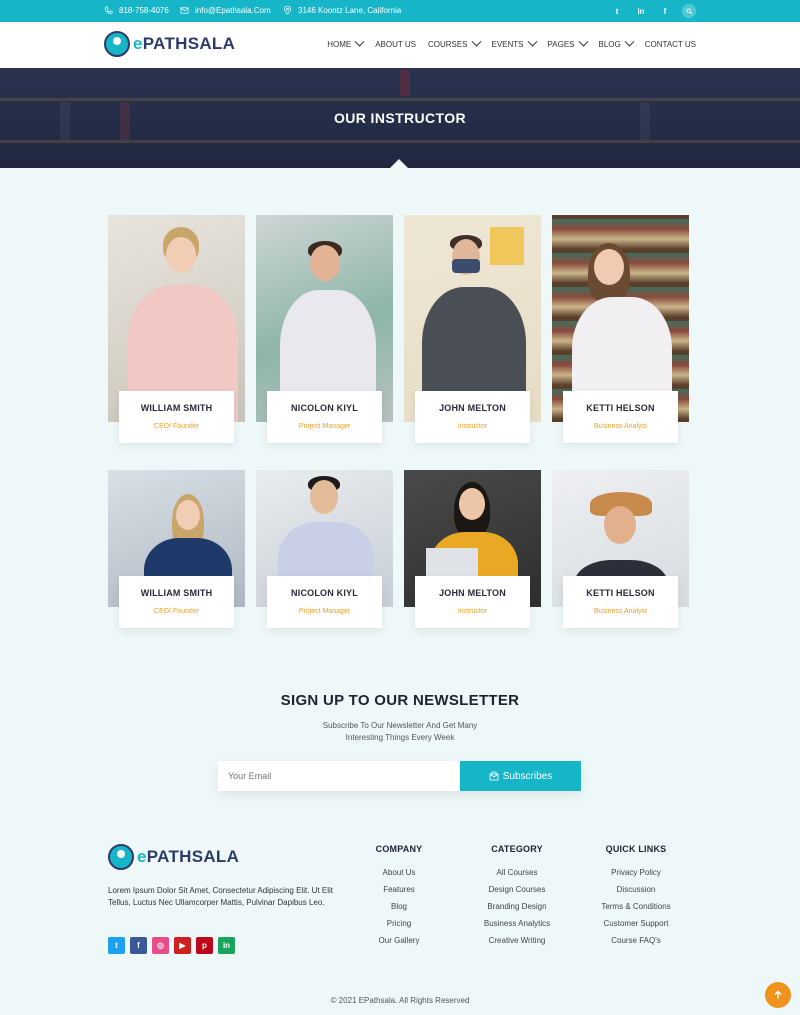 The width and height of the screenshot is (800, 1015). Describe the element at coordinates (399, 164) in the screenshot. I see `hero-notch` at that location.